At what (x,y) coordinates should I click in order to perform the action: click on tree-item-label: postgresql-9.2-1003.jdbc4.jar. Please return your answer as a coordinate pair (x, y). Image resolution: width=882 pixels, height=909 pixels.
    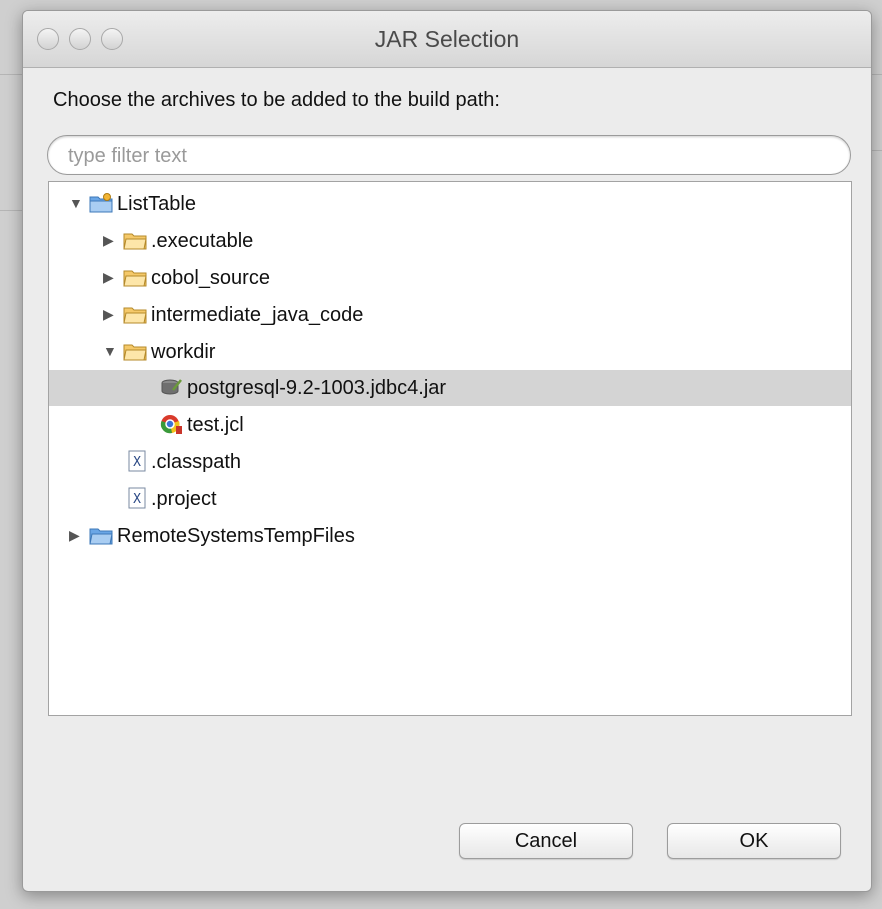
    Looking at the image, I should click on (317, 388).